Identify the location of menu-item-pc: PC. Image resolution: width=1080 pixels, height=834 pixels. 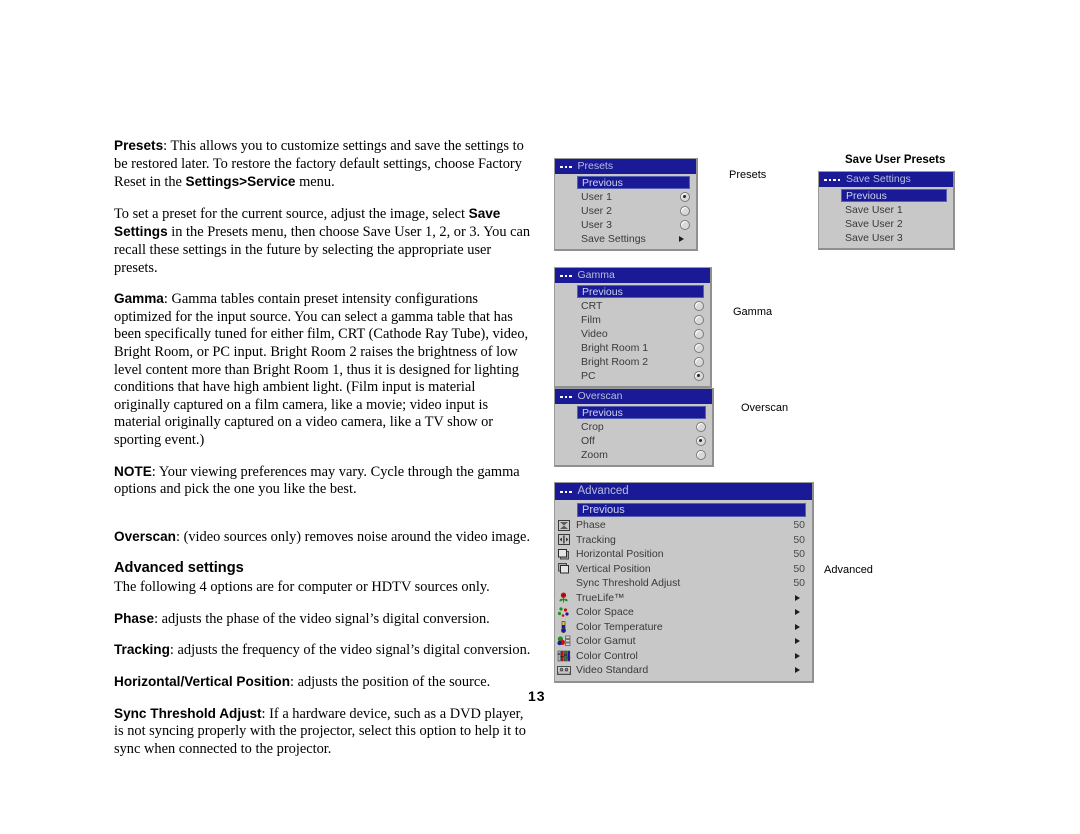
(632, 376).